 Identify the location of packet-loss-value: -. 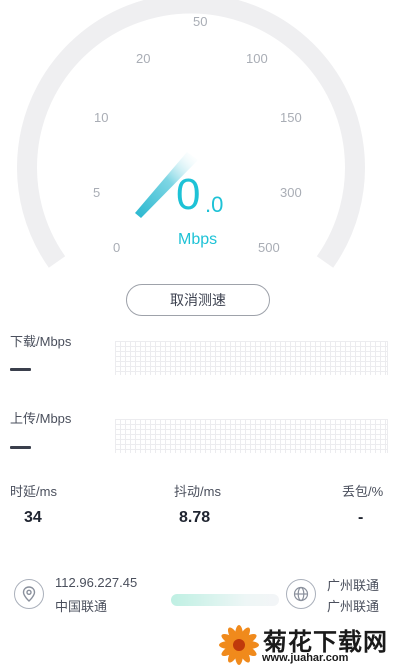
(361, 517).